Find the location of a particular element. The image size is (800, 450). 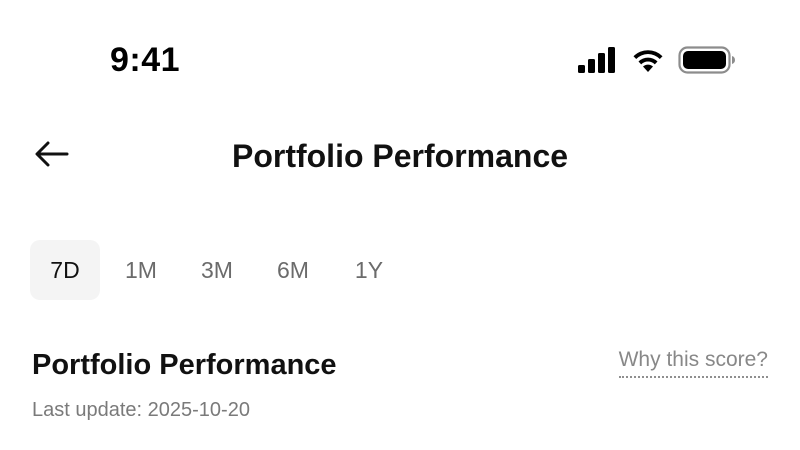

tab-7d: 7D is located at coordinates (65, 270).